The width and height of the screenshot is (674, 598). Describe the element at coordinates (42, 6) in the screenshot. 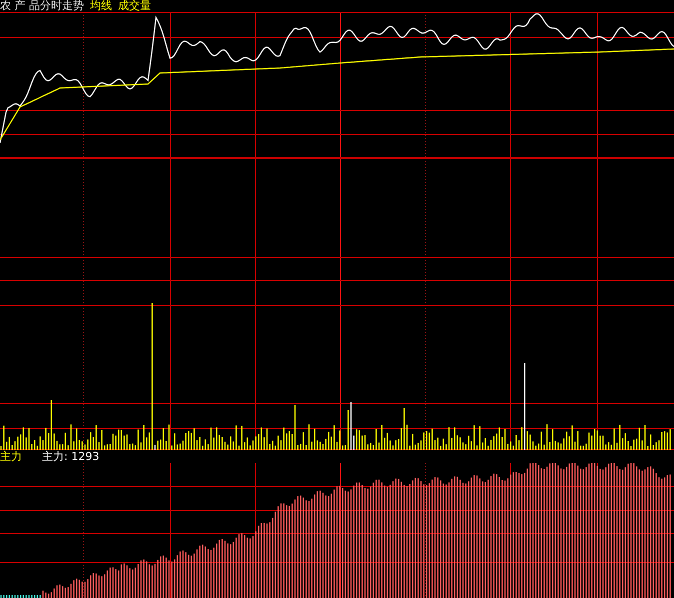

I see `chart-title: 农 产 品分时走势` at that location.